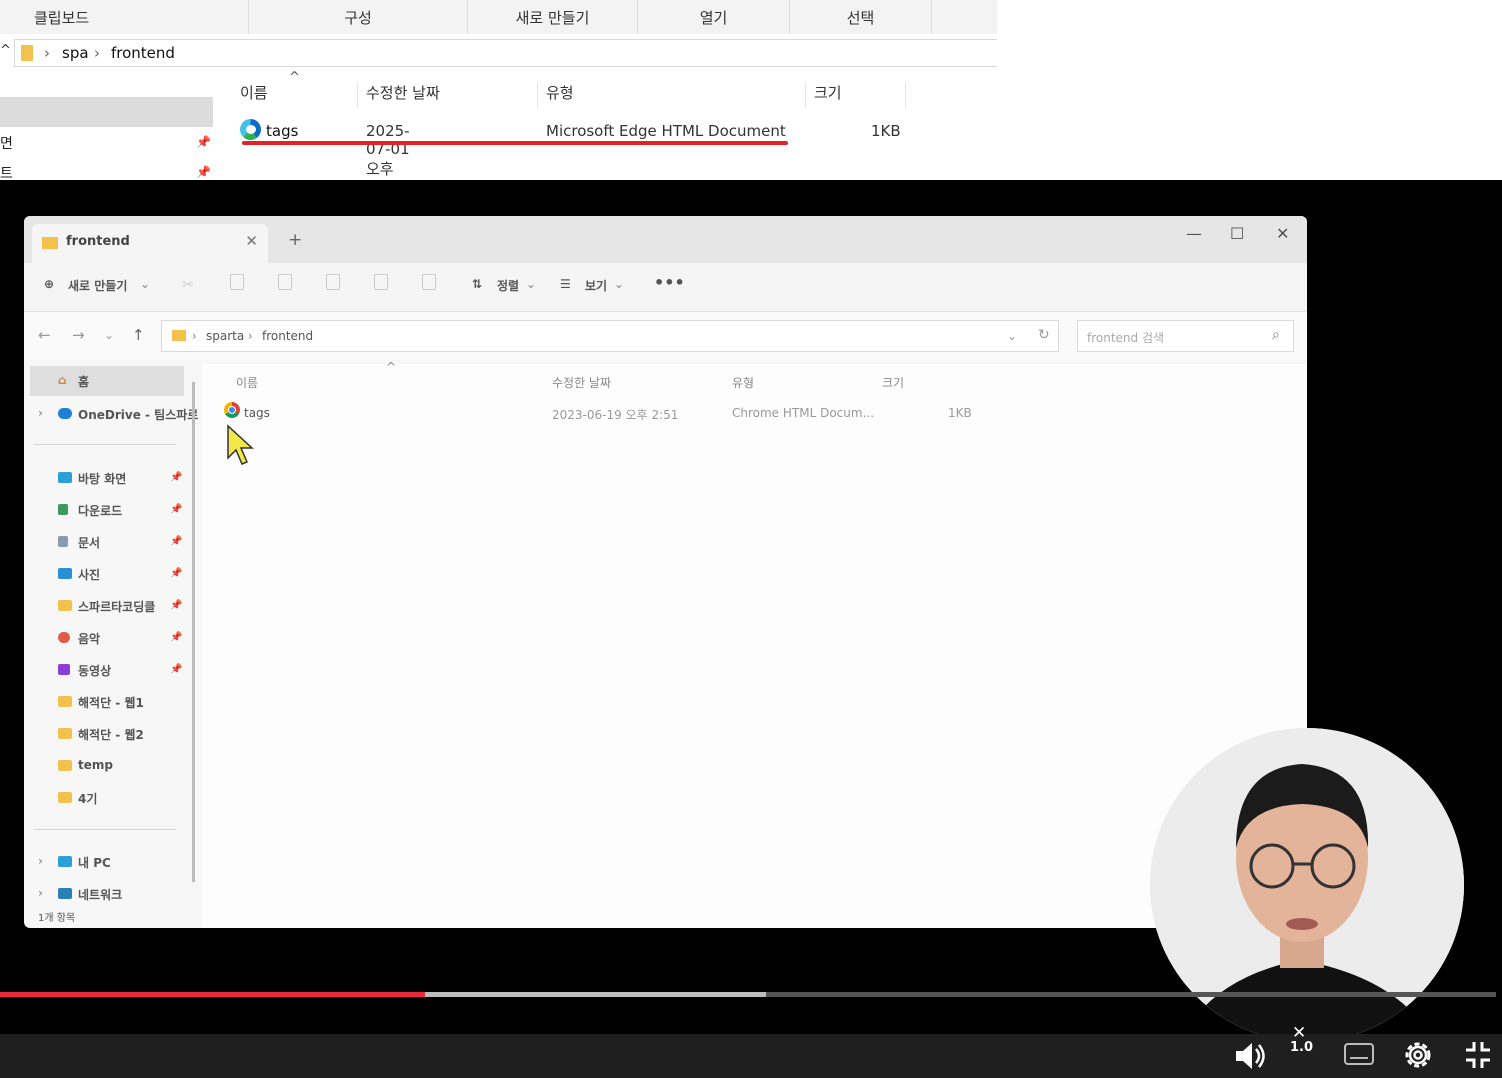 The height and width of the screenshot is (1078, 1502). I want to click on chevron-down-icon: ⌄, so click(1012, 336).